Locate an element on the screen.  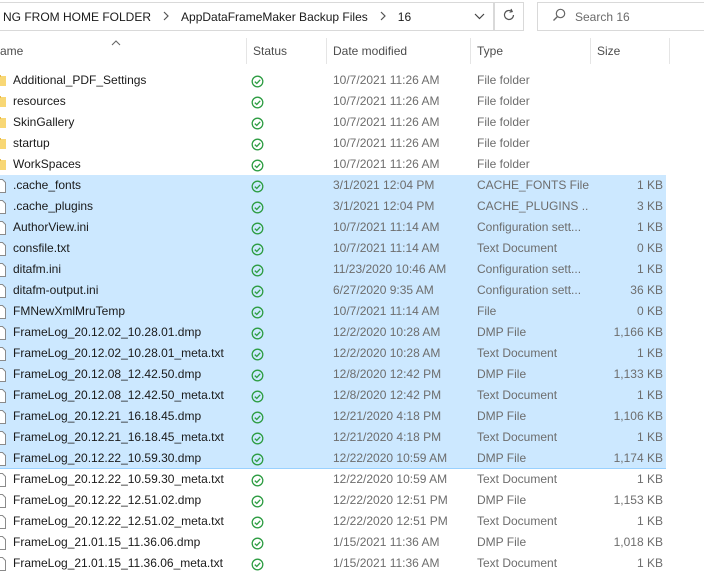
file-name: FrameLog_20.12.22_12.51.02_meta.txt is located at coordinates (128, 521).